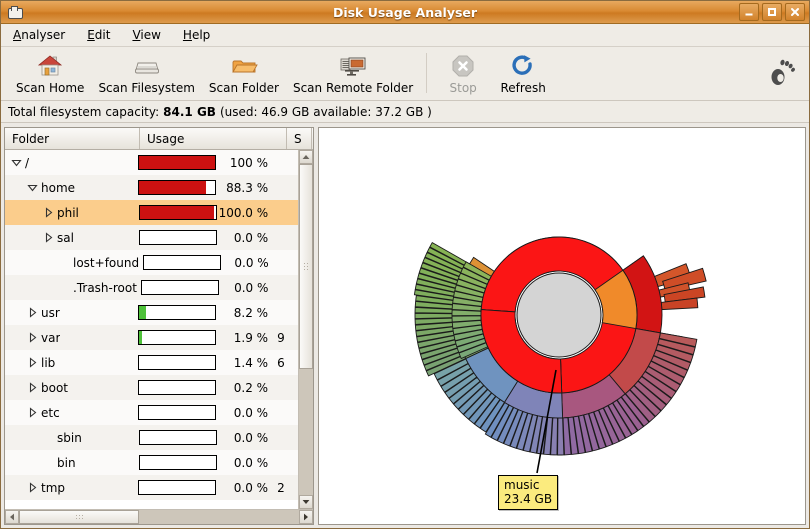 Image resolution: width=810 pixels, height=529 pixels. I want to click on table-row: .Trash-root 0.0 %, so click(151, 287).